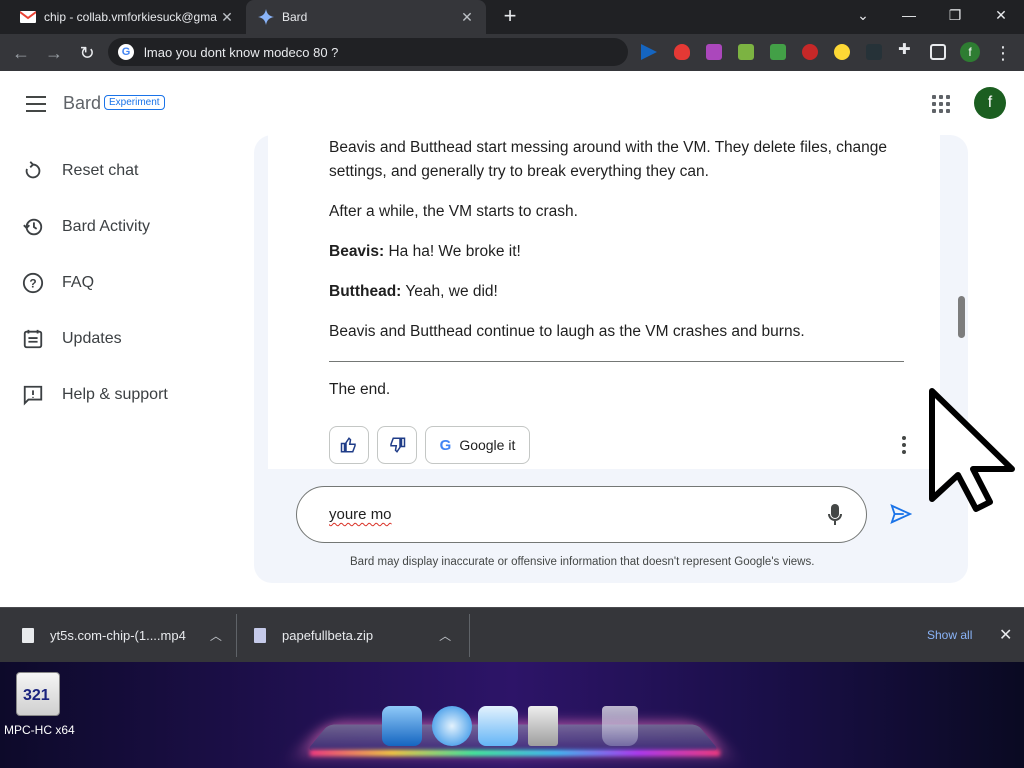 The height and width of the screenshot is (768, 1024). Describe the element at coordinates (1005, 635) in the screenshot. I see `close-icon: ✕` at that location.